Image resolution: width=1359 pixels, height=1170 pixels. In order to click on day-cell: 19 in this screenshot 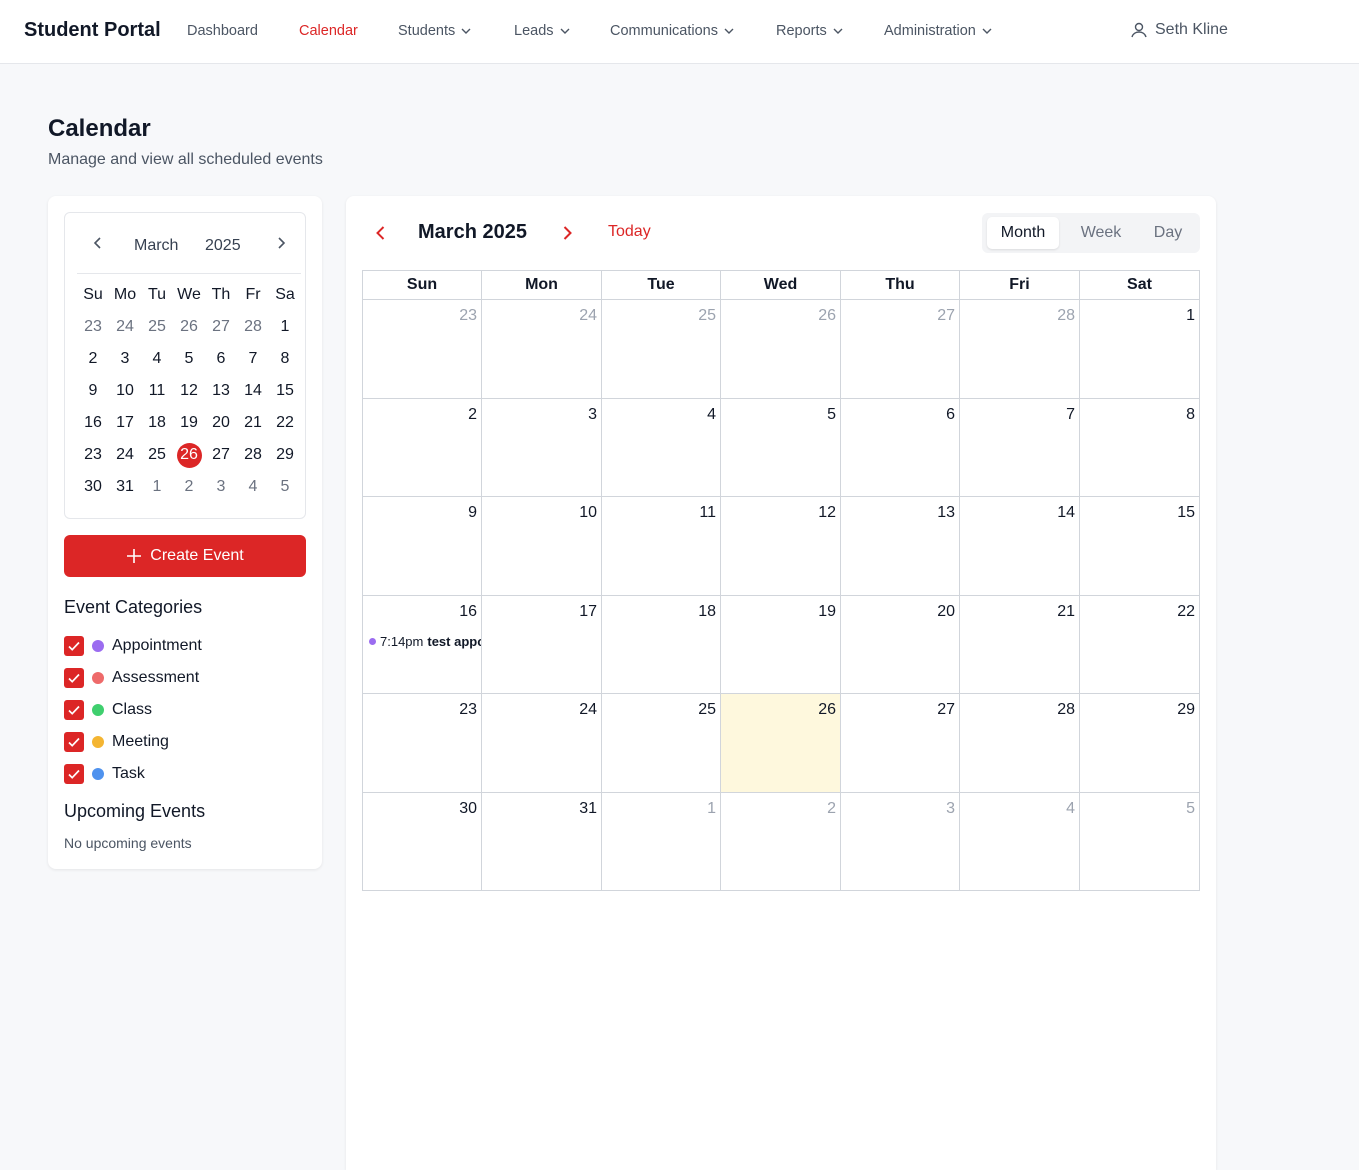, I will do `click(781, 644)`.